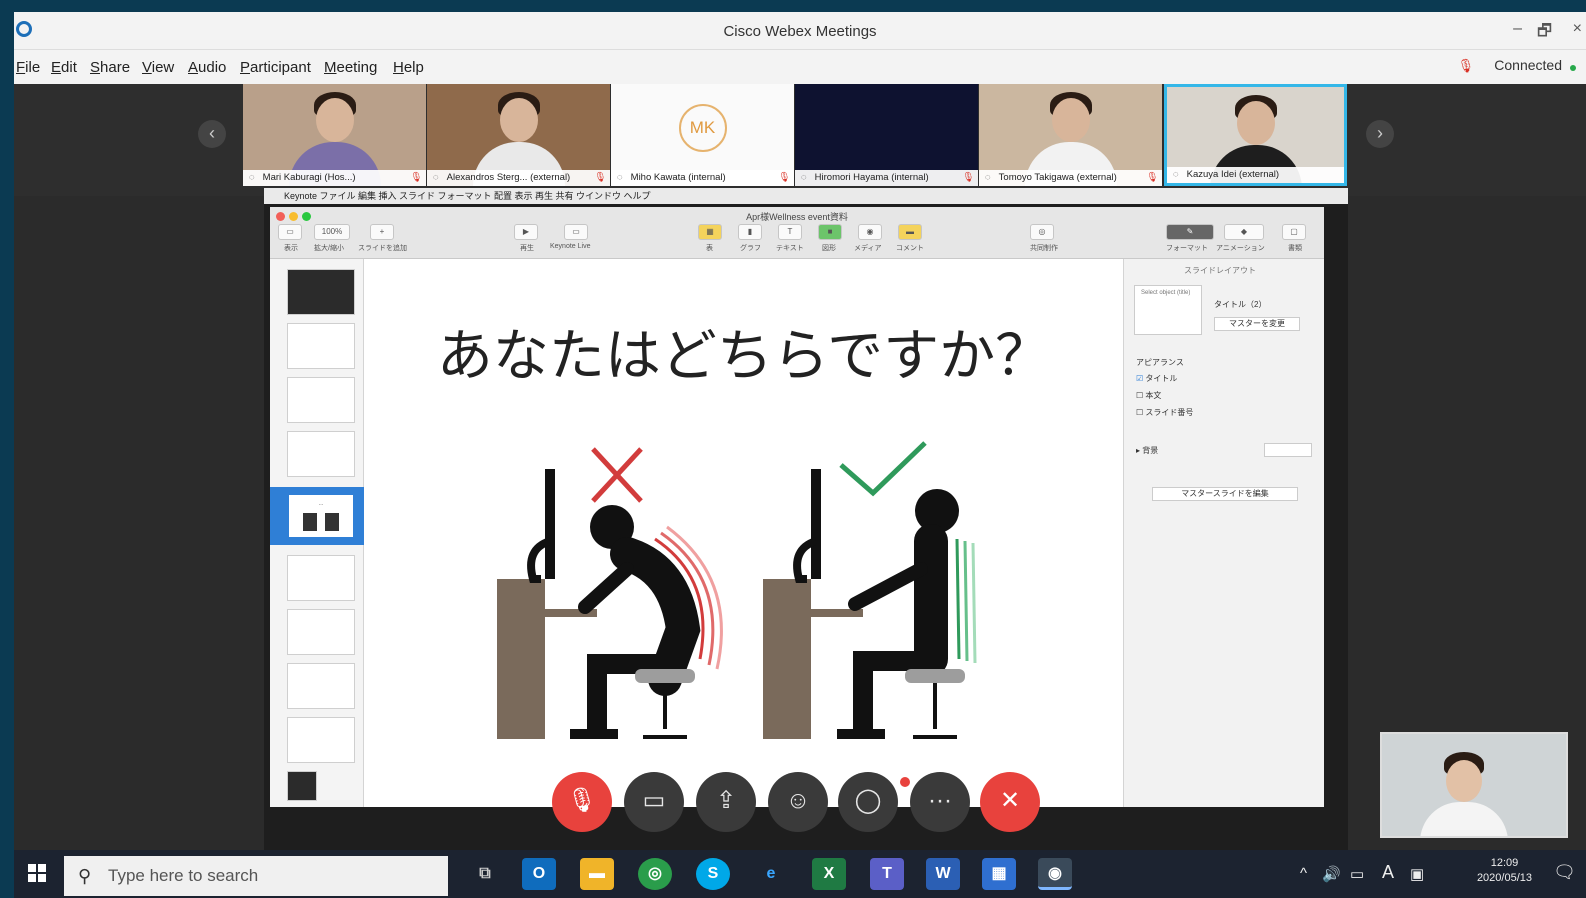  Describe the element at coordinates (1157, 378) in the screenshot. I see `option-title: ☑ タイトル` at that location.